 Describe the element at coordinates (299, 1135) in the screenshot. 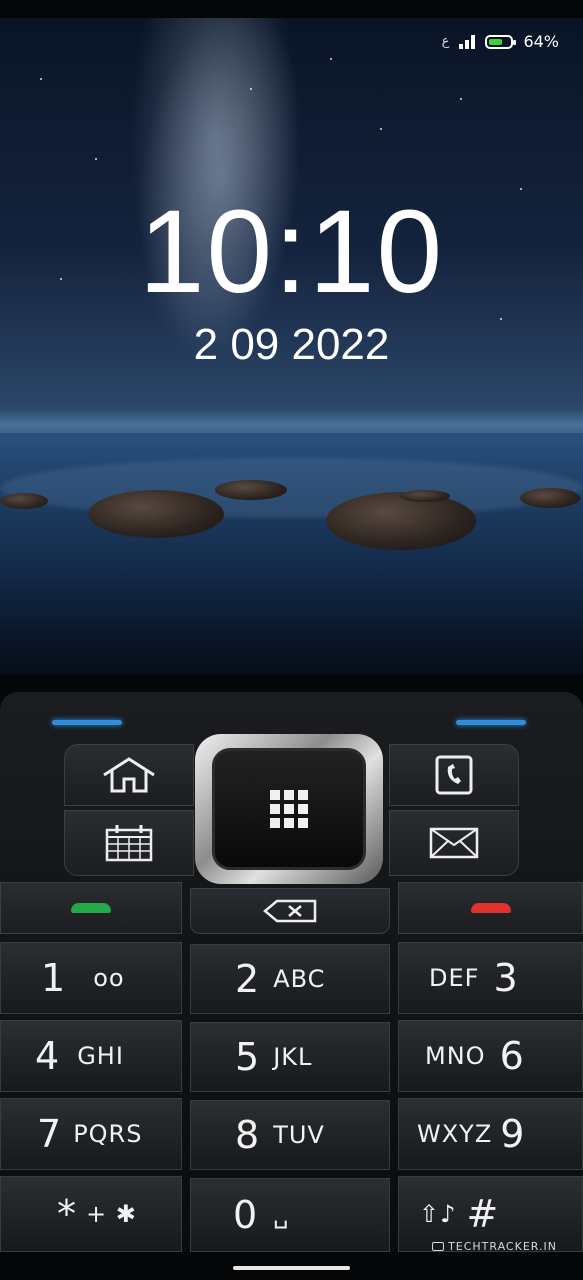

I see `key-letters: TUV` at that location.